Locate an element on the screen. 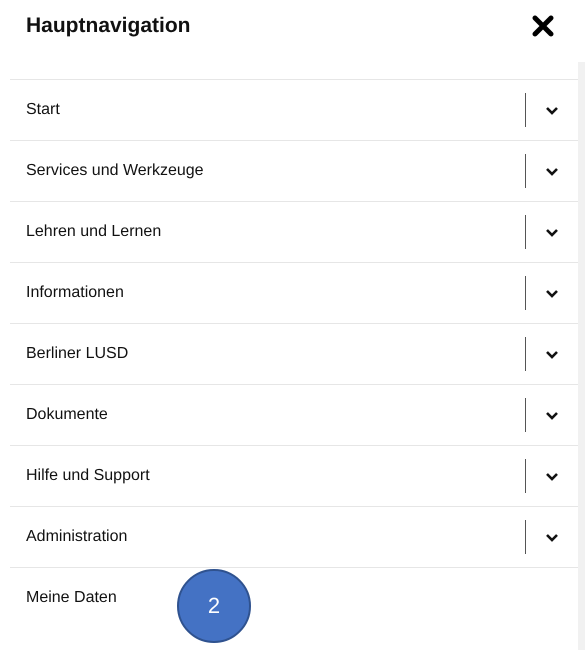  menu-item: Administration is located at coordinates (77, 537).